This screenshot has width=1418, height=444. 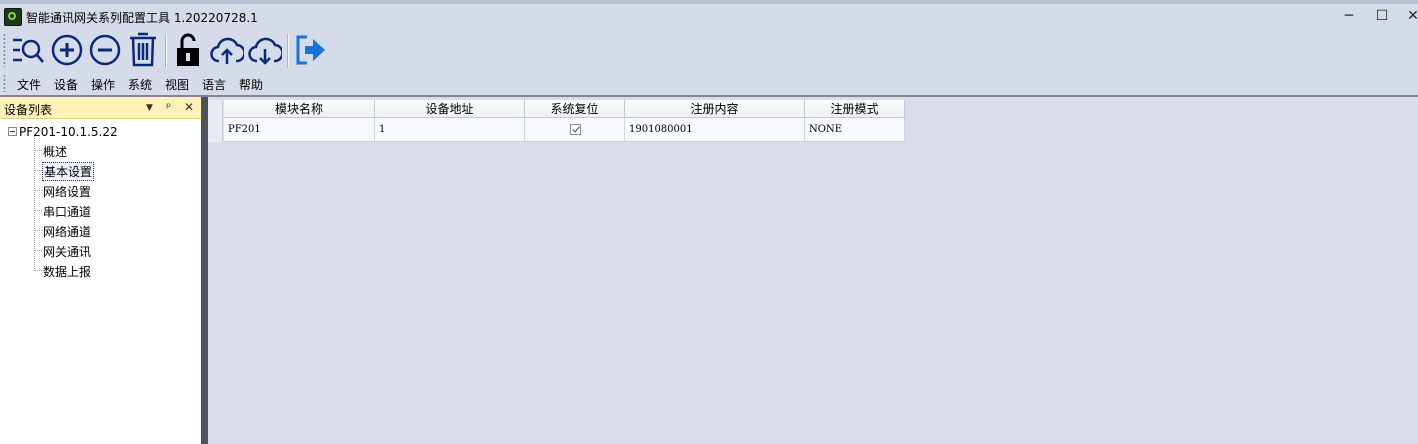 What do you see at coordinates (709, 83) in the screenshot?
I see `menu-bar: 文件 设备 操作 系统 视图 语言 帮助` at bounding box center [709, 83].